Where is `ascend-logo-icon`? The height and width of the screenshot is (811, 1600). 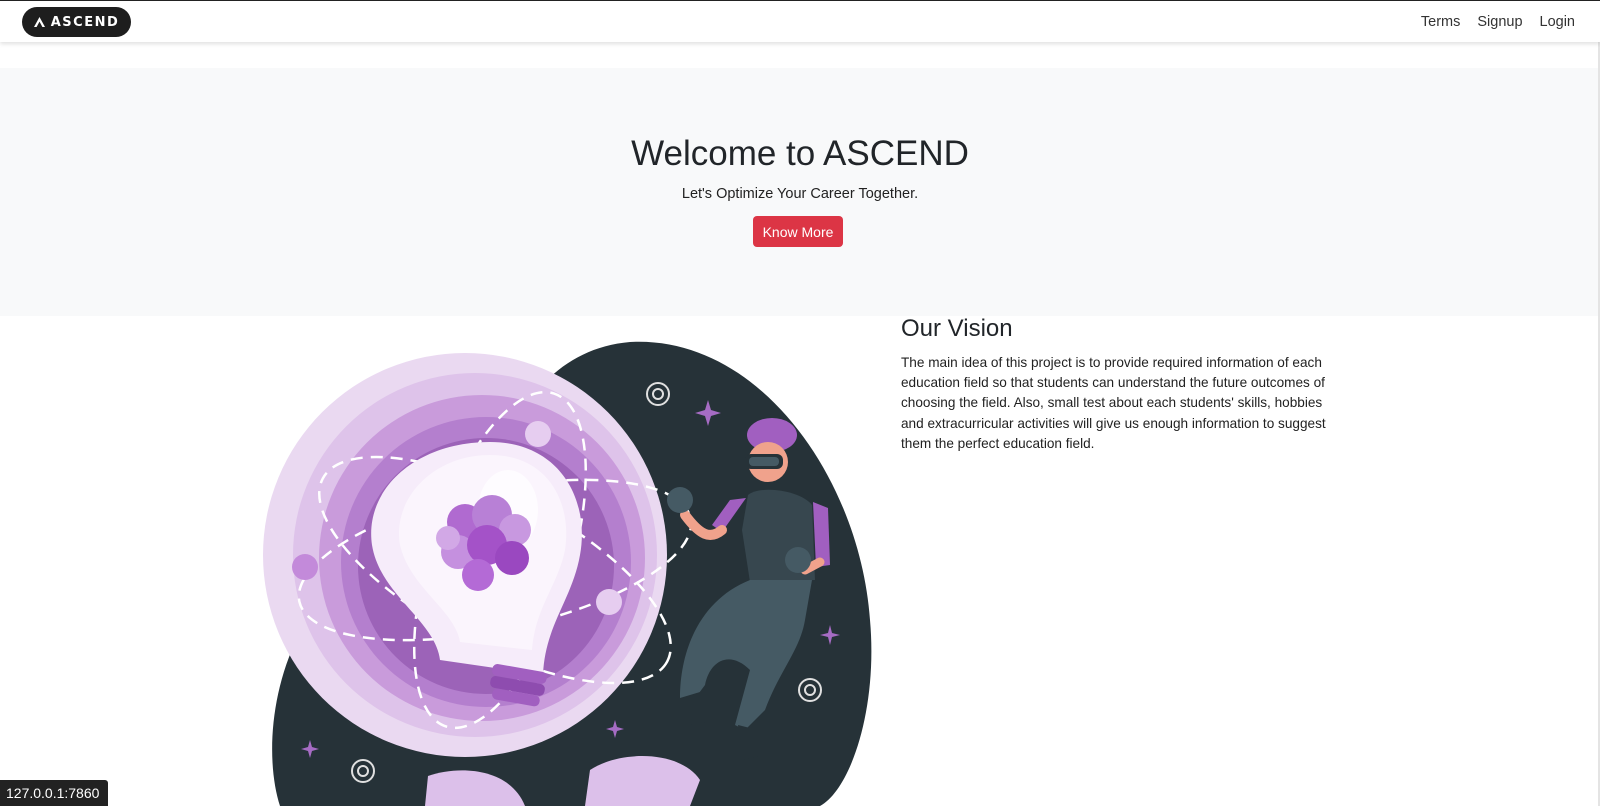
ascend-logo-icon is located at coordinates (39, 22).